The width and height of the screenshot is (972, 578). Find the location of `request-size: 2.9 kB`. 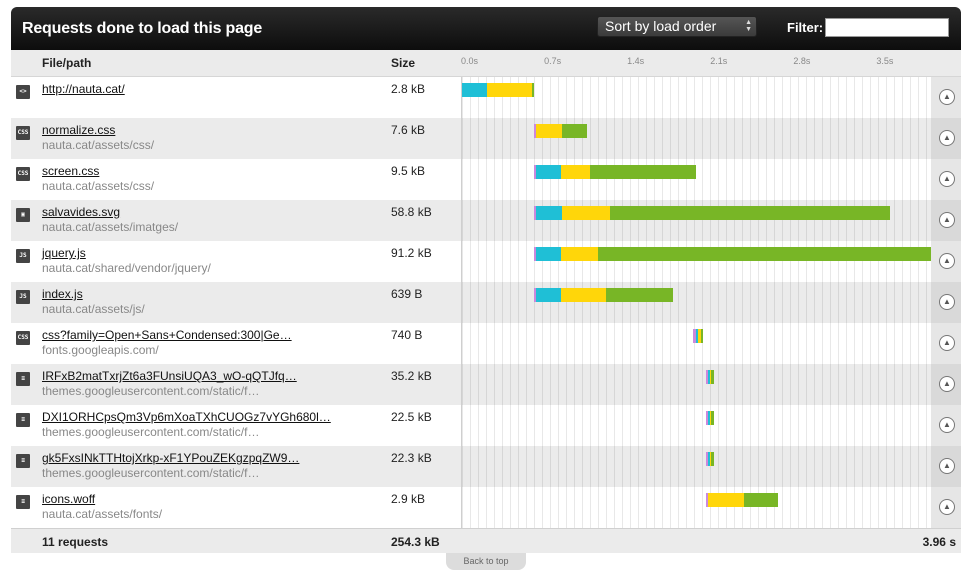

request-size: 2.9 kB is located at coordinates (408, 499).